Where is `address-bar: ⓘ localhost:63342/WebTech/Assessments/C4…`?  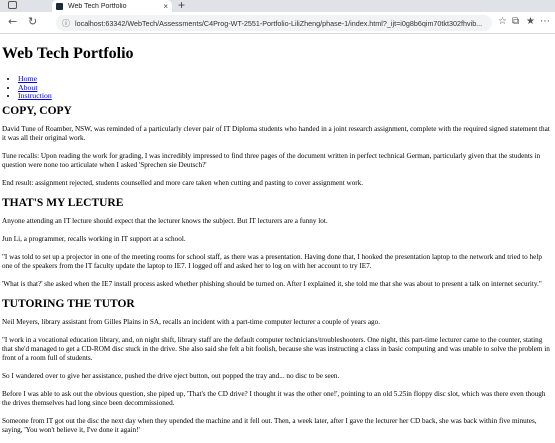
address-bar: ⓘ localhost:63342/WebTech/Assessments/C4… is located at coordinates (274, 23).